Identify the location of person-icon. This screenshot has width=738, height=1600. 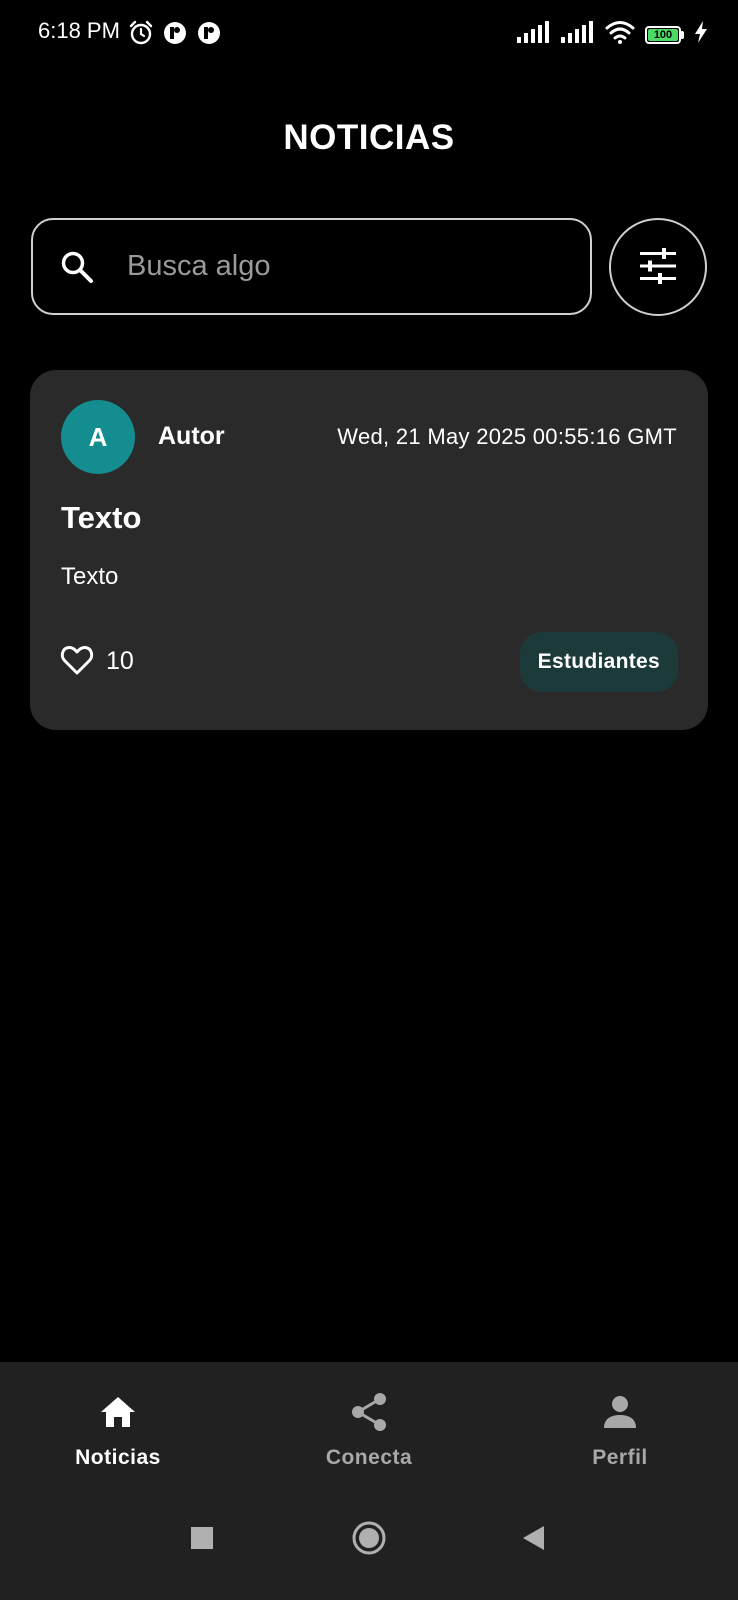
(620, 1412).